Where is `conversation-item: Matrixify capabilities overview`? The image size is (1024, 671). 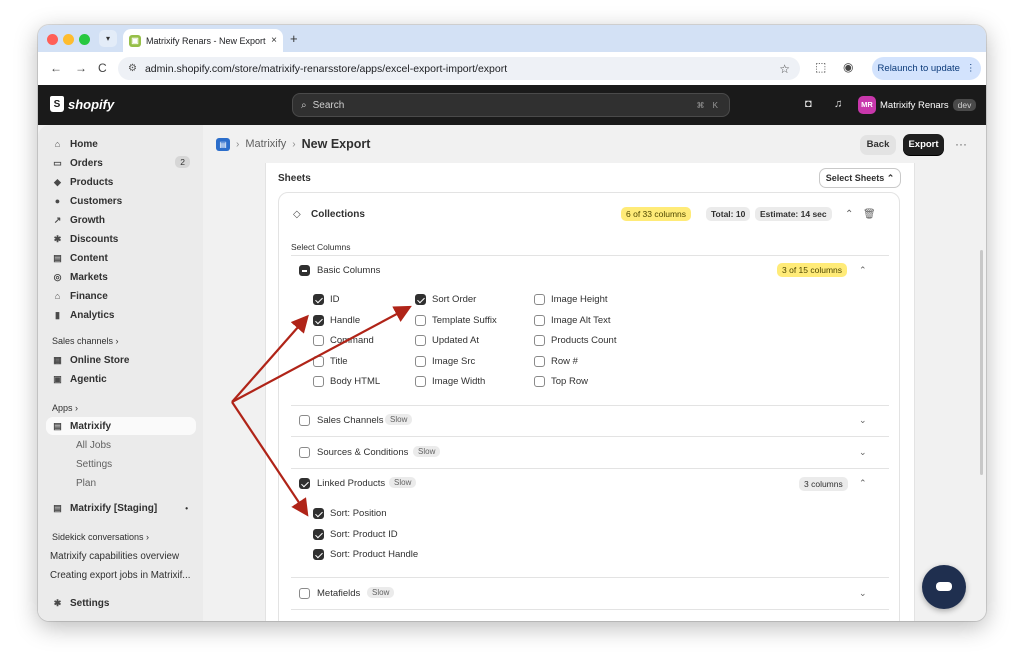 conversation-item: Matrixify capabilities overview is located at coordinates (125, 556).